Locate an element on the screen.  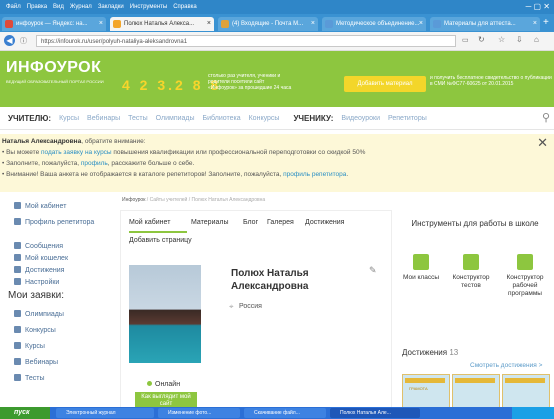
tab-blog: Блог is located at coordinates (250, 222).